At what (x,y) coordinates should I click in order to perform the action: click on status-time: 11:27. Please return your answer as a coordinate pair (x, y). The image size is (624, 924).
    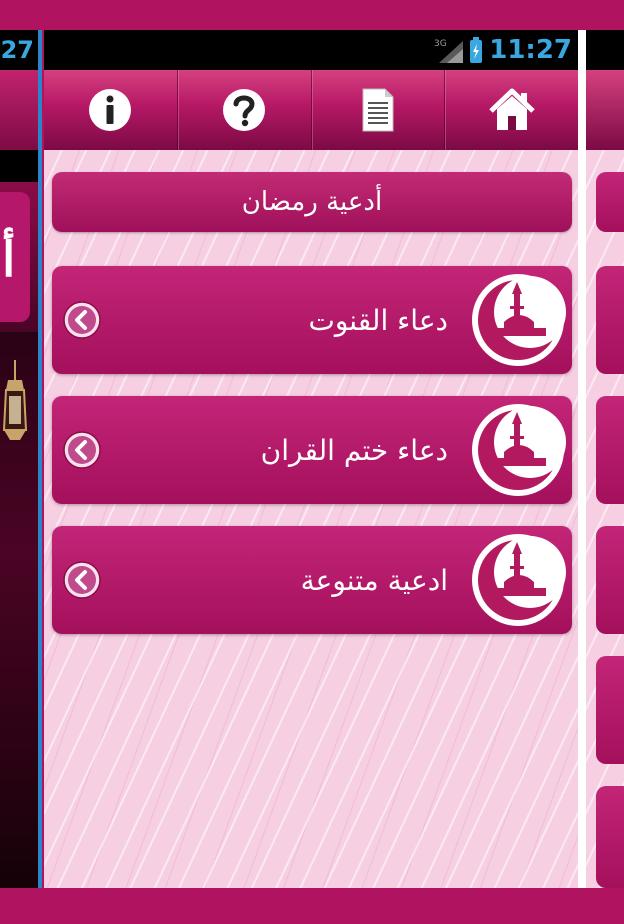
    Looking at the image, I should click on (530, 50).